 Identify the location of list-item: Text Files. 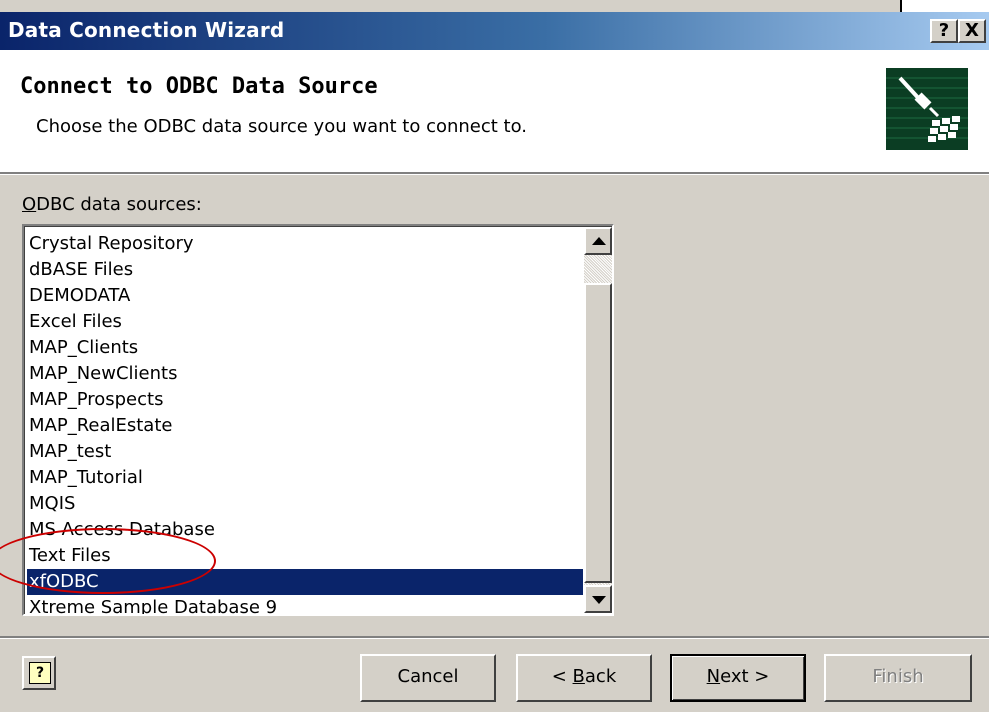
(305, 556).